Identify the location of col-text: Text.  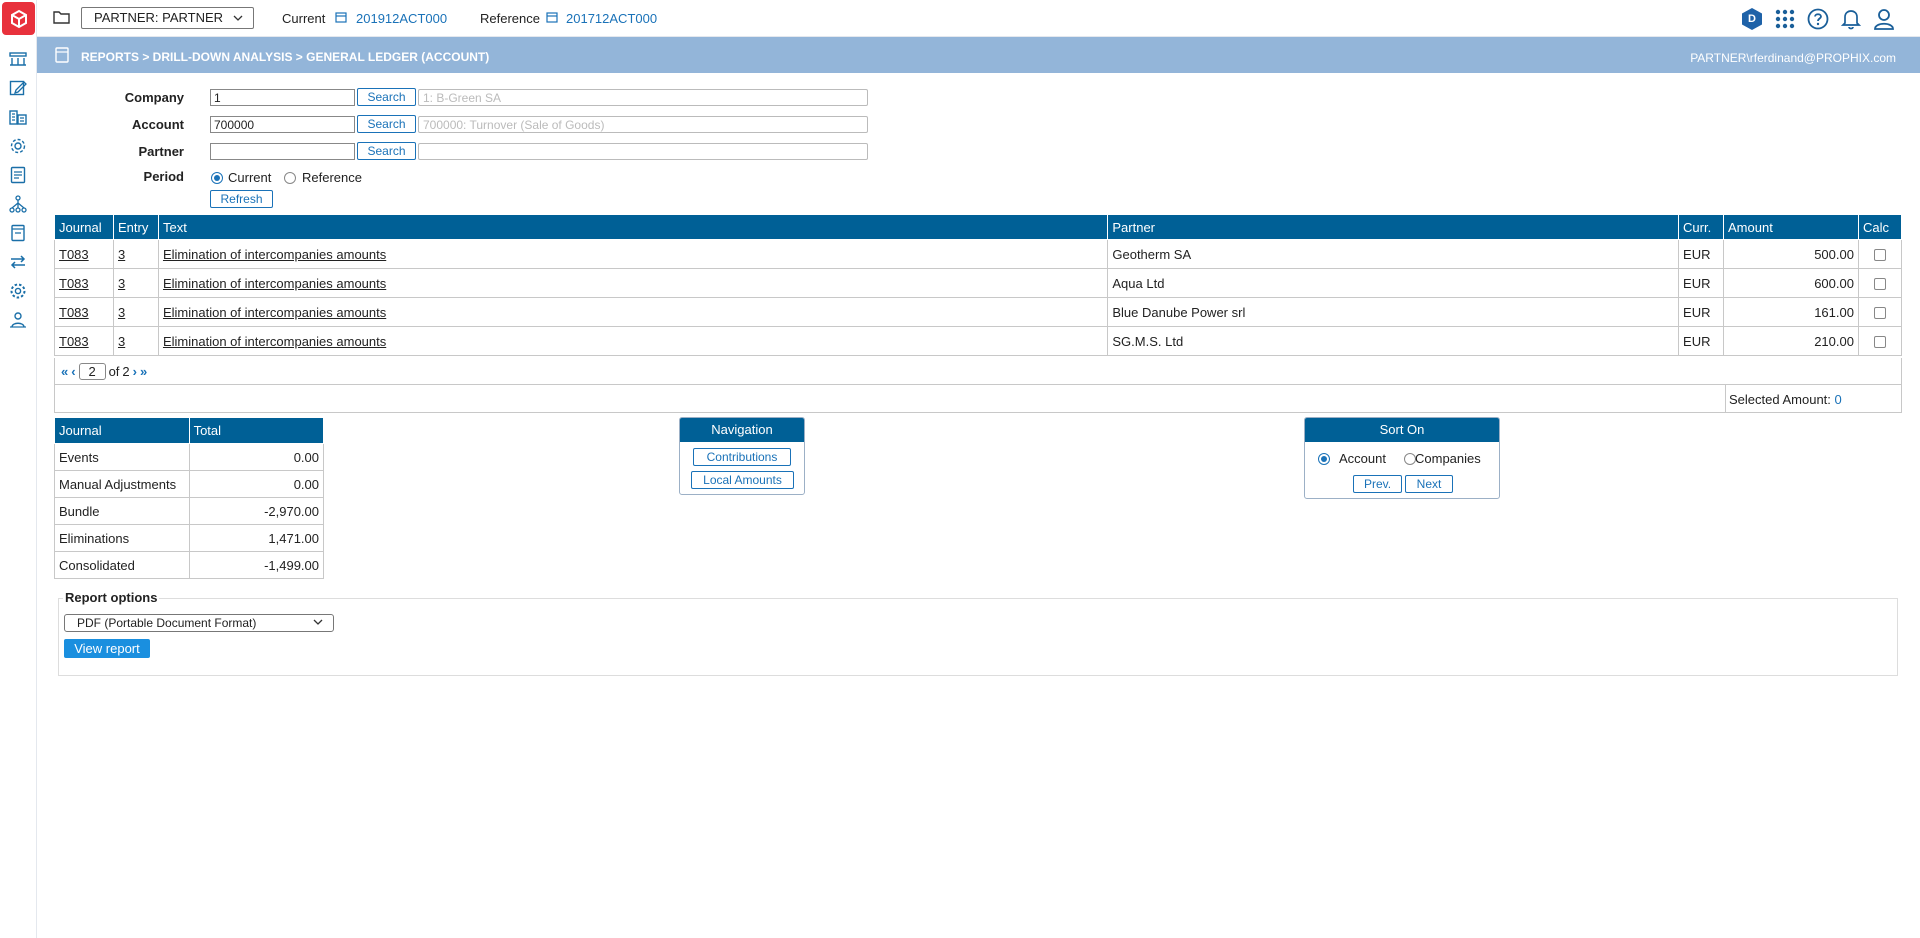
(633, 227).